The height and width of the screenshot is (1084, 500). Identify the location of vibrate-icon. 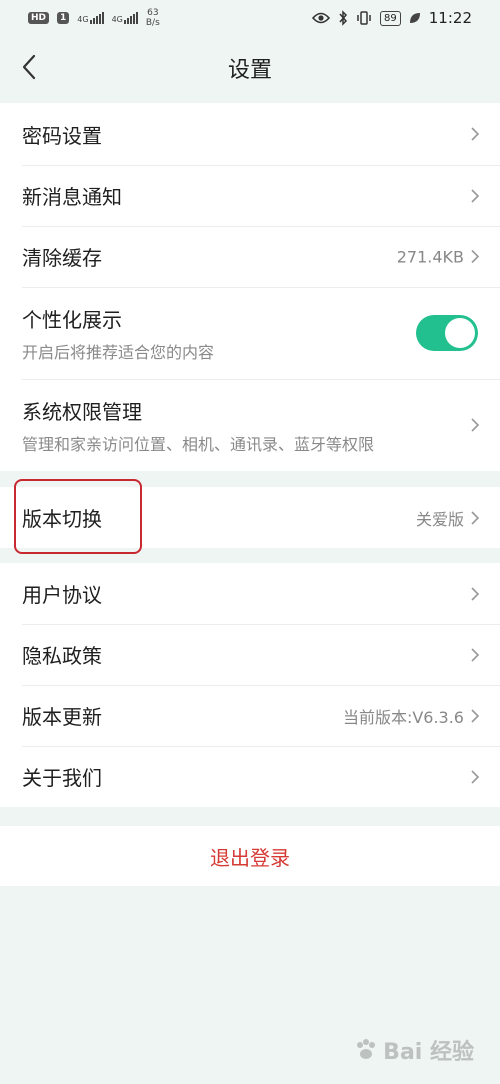
(364, 18).